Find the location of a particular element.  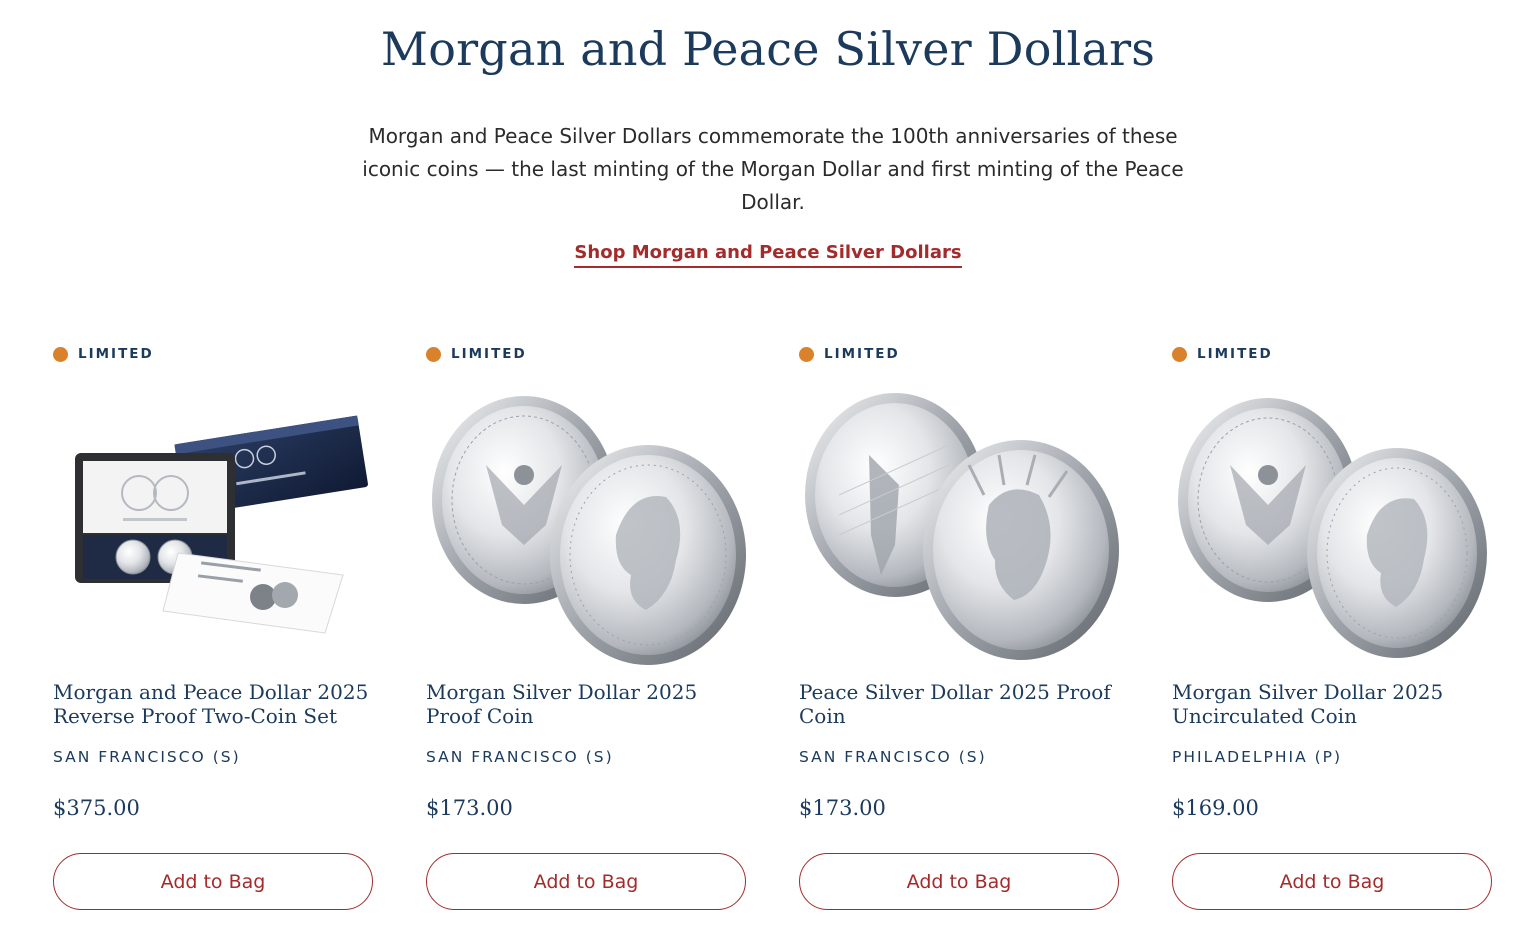

shop-link-container: Shop Morgan and Peace Silver Dollars is located at coordinates (768, 255).